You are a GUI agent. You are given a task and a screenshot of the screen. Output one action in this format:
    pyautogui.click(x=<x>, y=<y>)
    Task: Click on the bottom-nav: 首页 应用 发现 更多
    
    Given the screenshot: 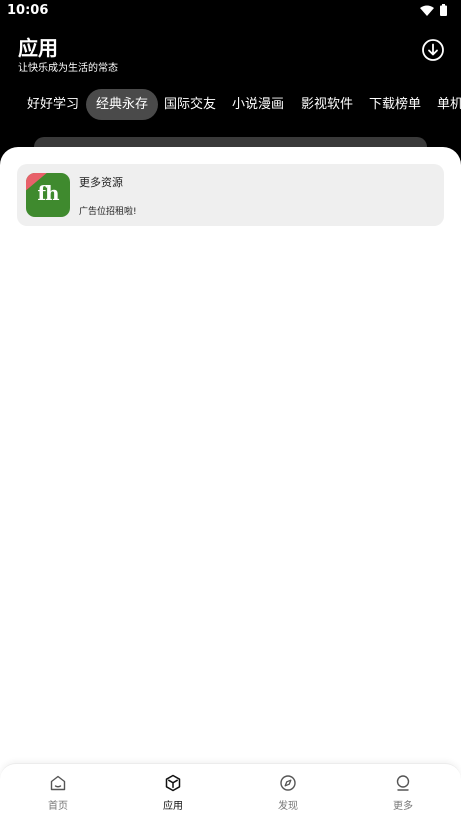 What is the action you would take?
    pyautogui.click(x=230, y=792)
    